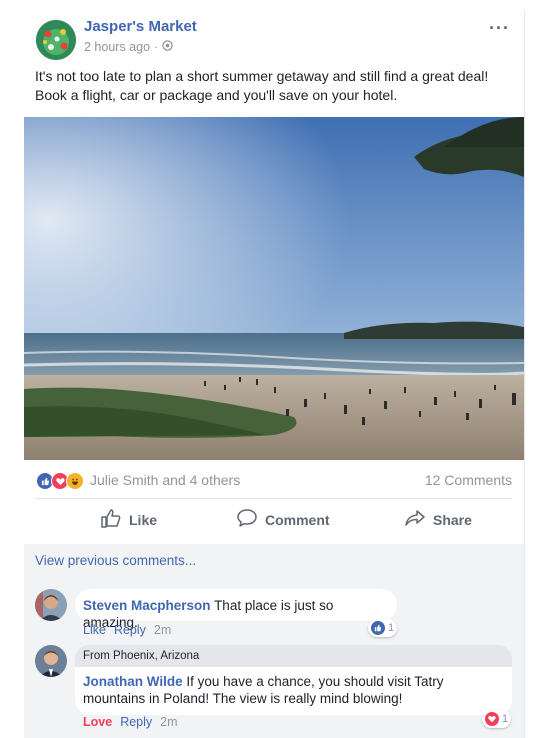  Describe the element at coordinates (247, 519) in the screenshot. I see `speech-bubble-icon` at that location.